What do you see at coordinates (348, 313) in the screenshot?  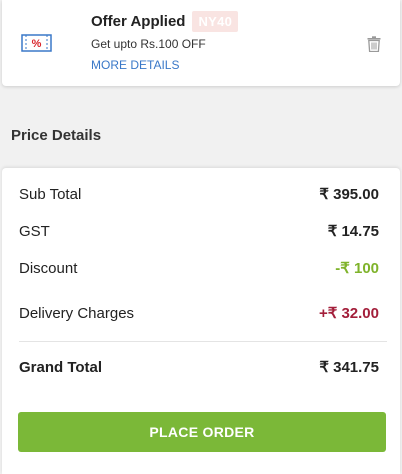 I see `delivery-charges-value: +₹ 32.00` at bounding box center [348, 313].